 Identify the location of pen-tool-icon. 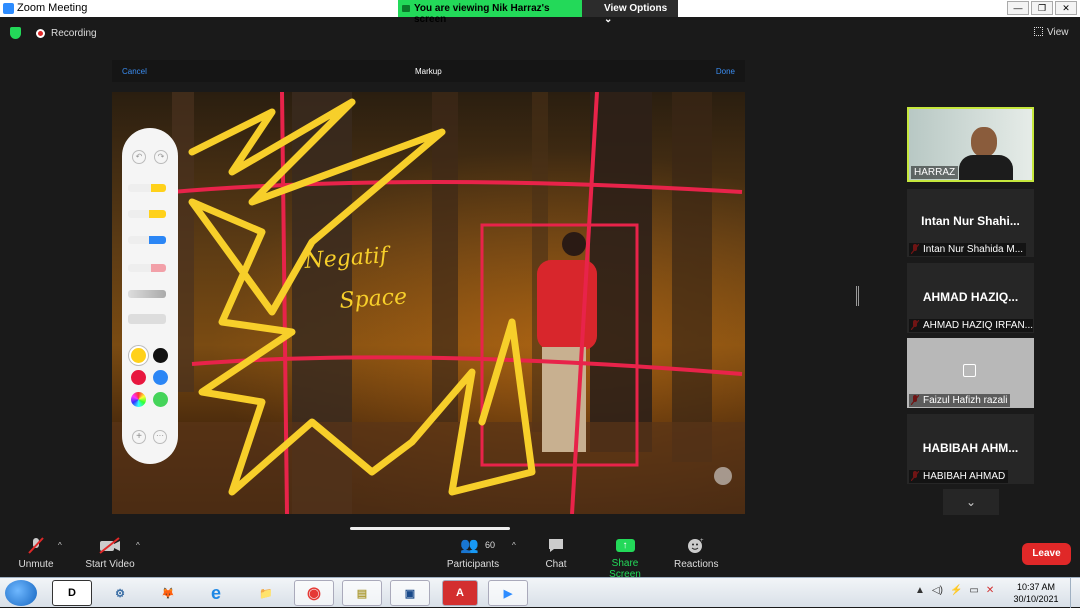
(147, 188).